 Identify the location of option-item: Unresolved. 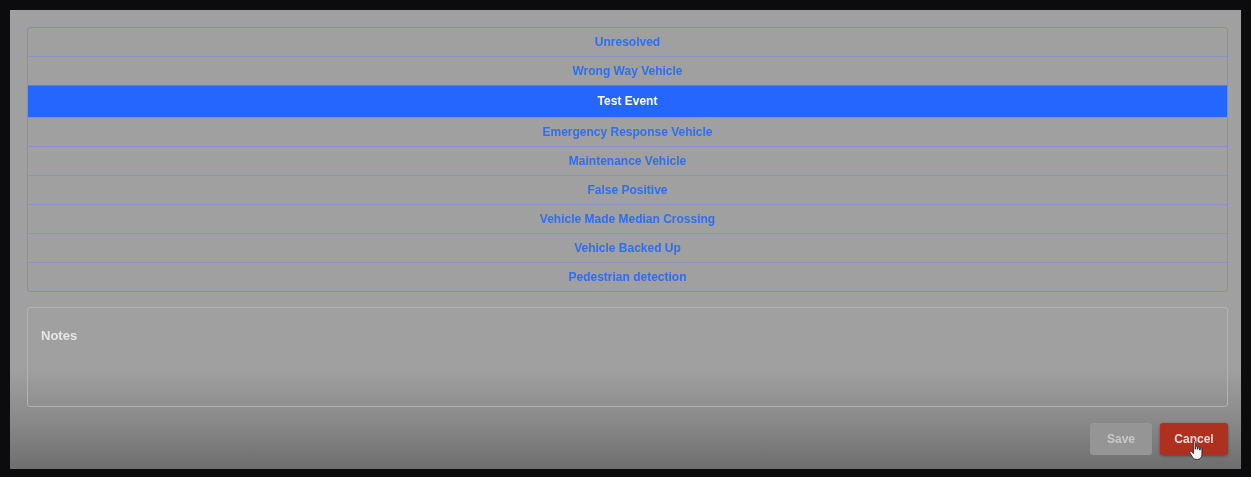
(627, 42).